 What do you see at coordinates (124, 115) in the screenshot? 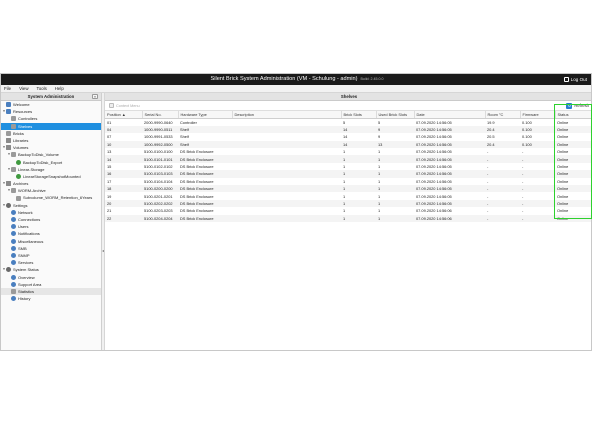
I see `column-header: Position ▲` at bounding box center [124, 115].